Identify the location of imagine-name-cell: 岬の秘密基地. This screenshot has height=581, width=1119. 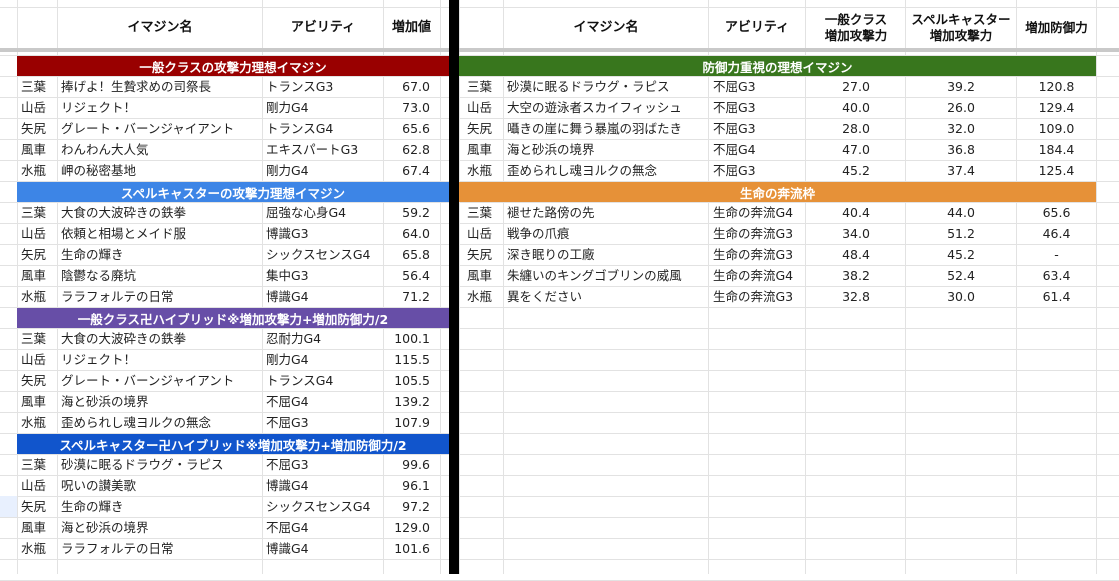
(161, 170).